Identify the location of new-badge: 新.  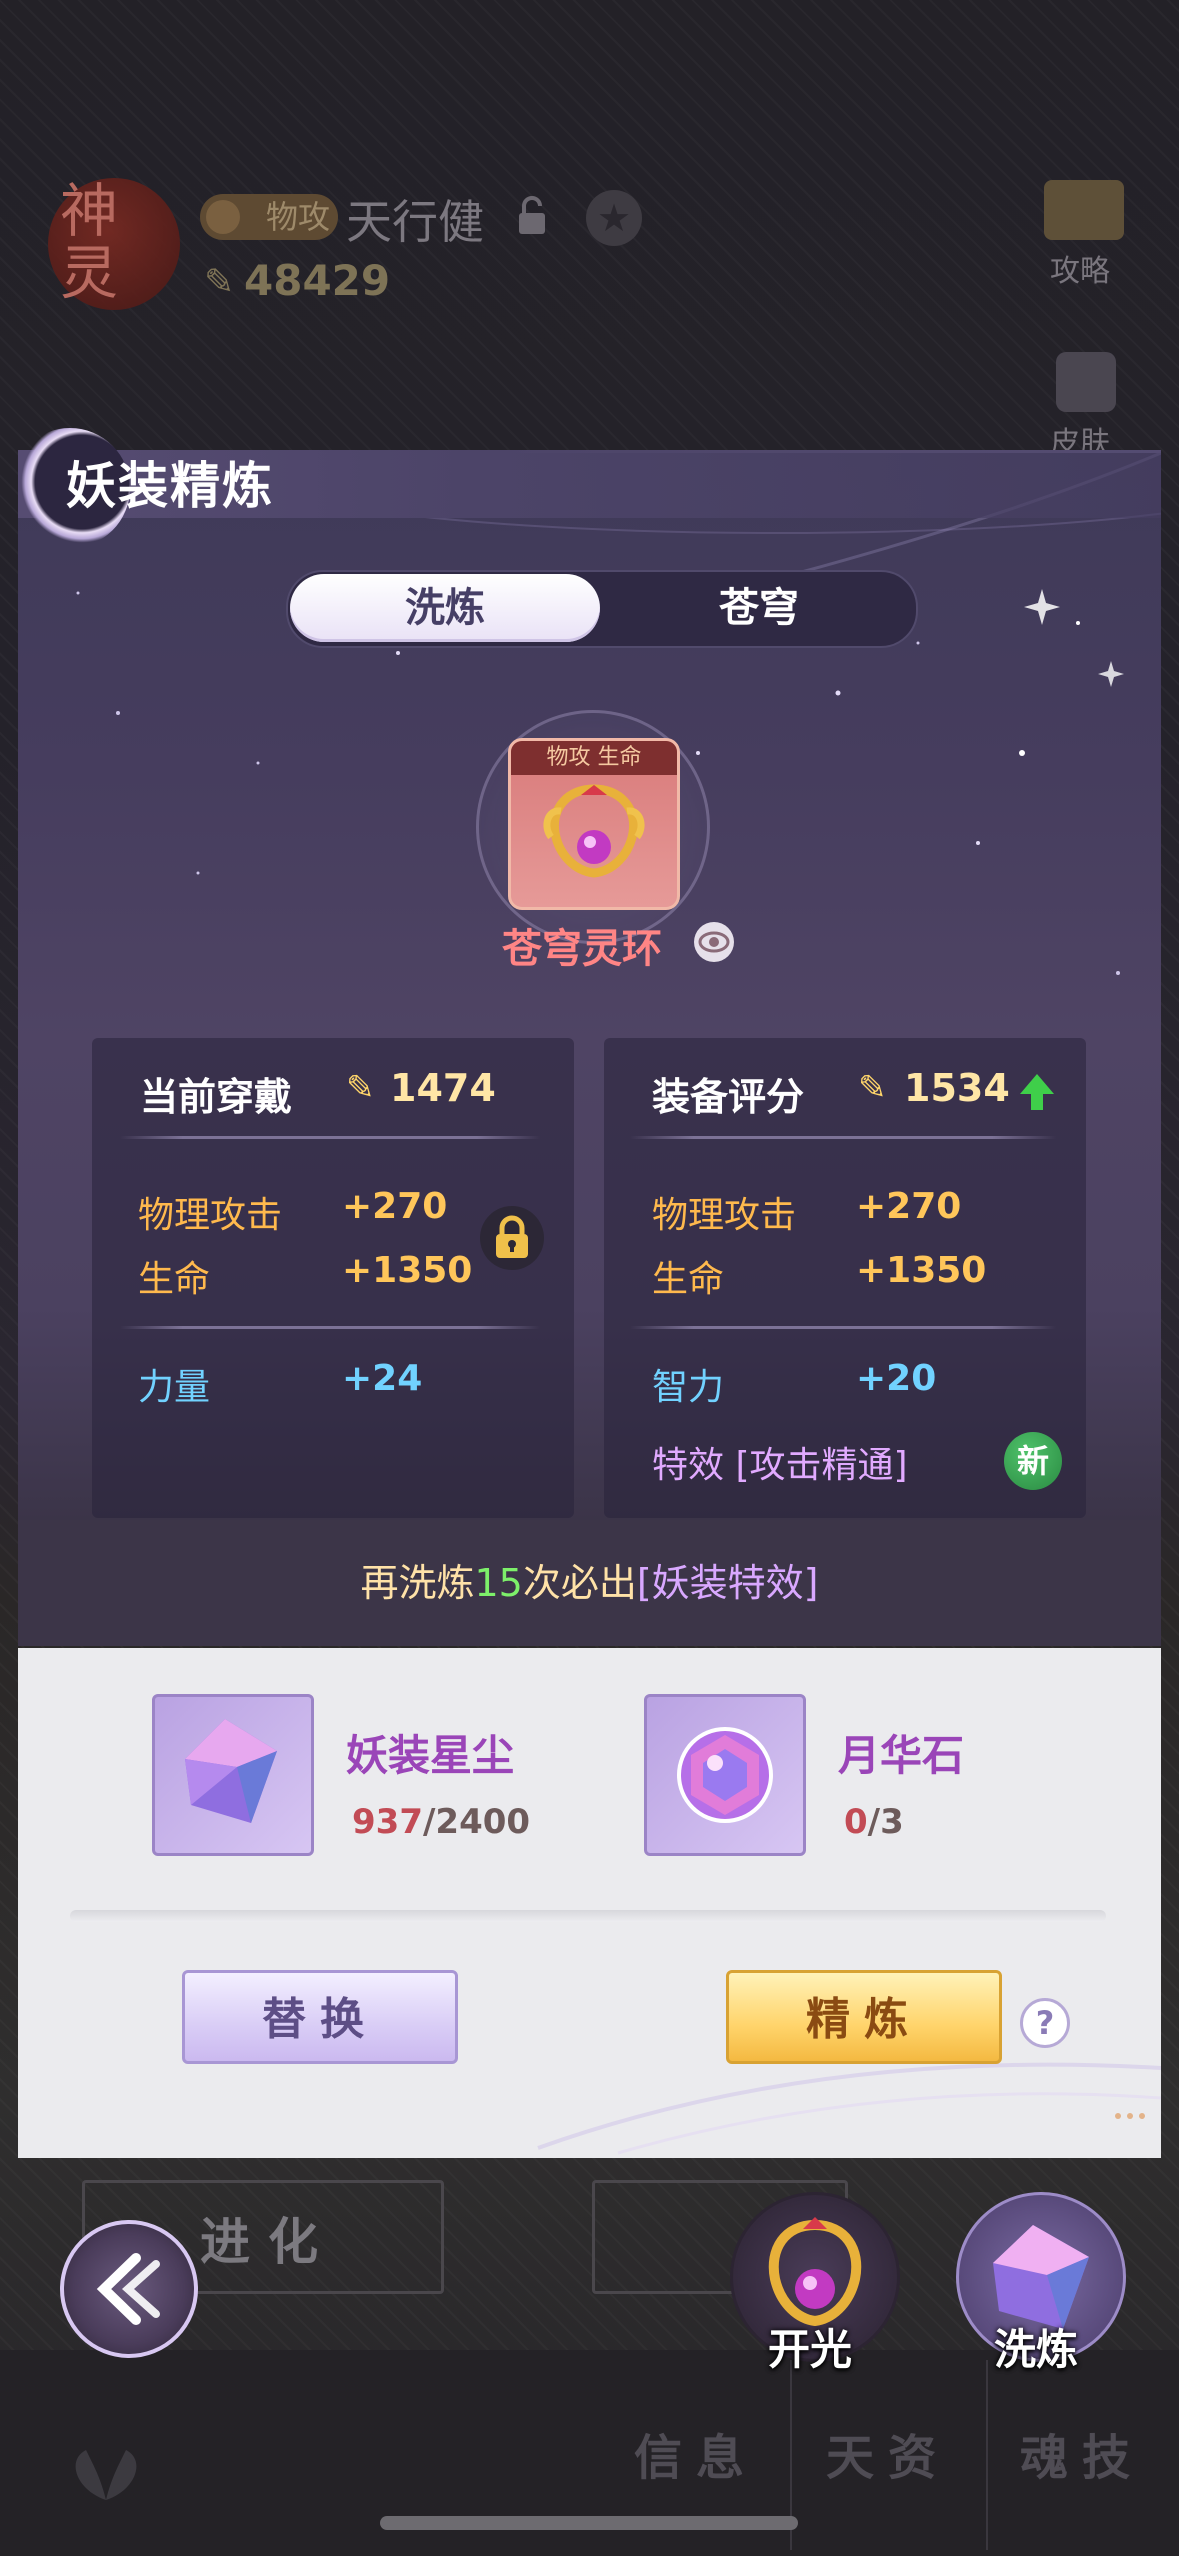
(1033, 1461).